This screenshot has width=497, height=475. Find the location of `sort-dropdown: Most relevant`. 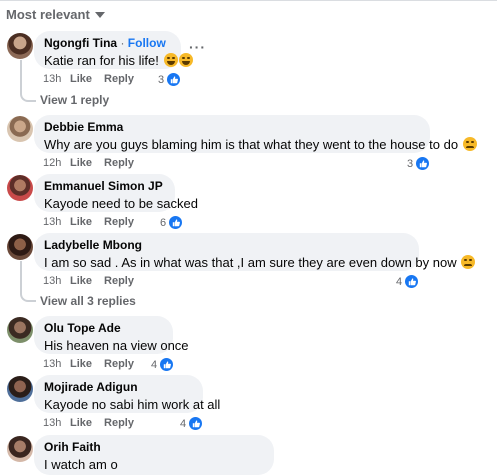

sort-dropdown: Most relevant is located at coordinates (55, 14).